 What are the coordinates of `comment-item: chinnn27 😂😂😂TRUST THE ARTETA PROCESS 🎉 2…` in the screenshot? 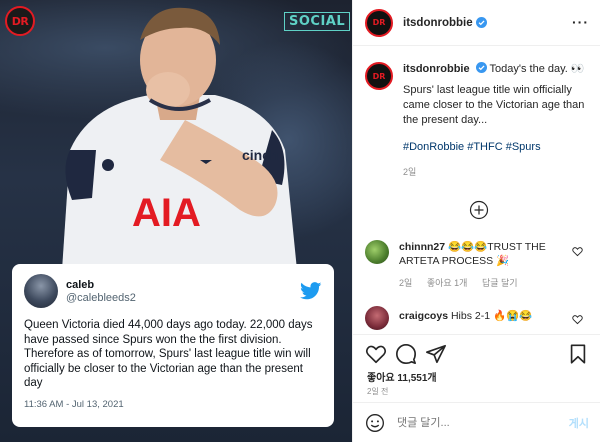 It's located at (479, 264).